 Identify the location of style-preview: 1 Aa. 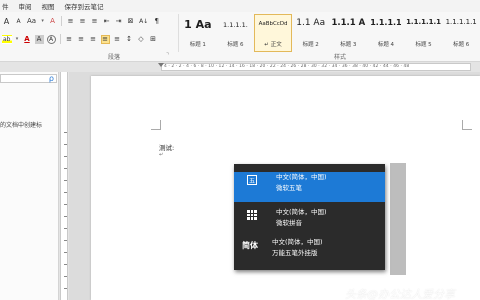
(198, 24).